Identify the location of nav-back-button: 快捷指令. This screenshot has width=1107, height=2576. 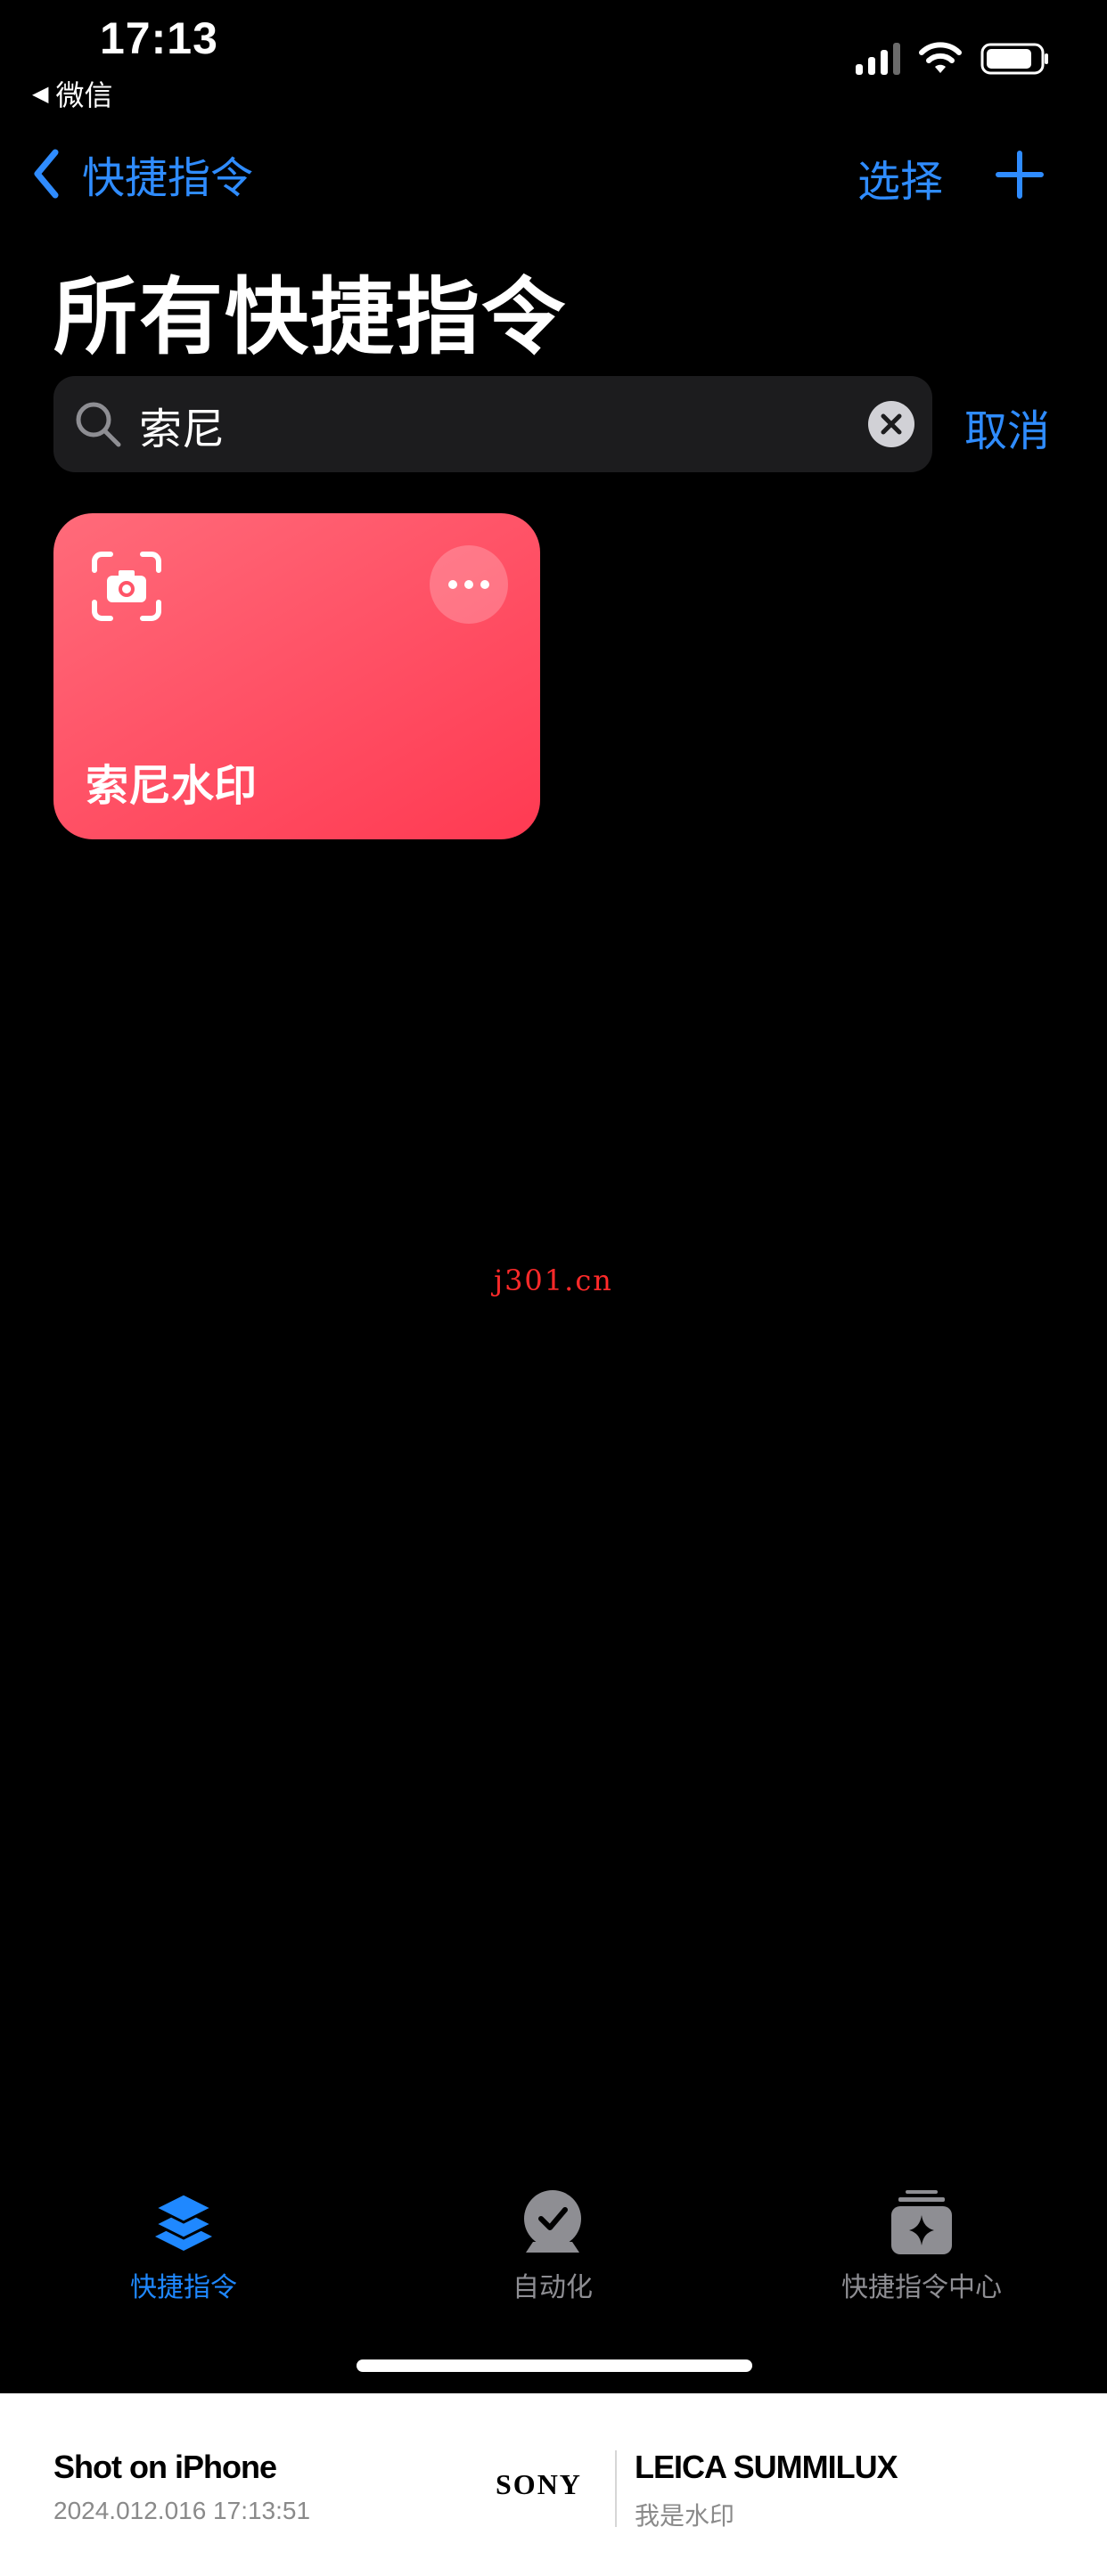
(143, 174).